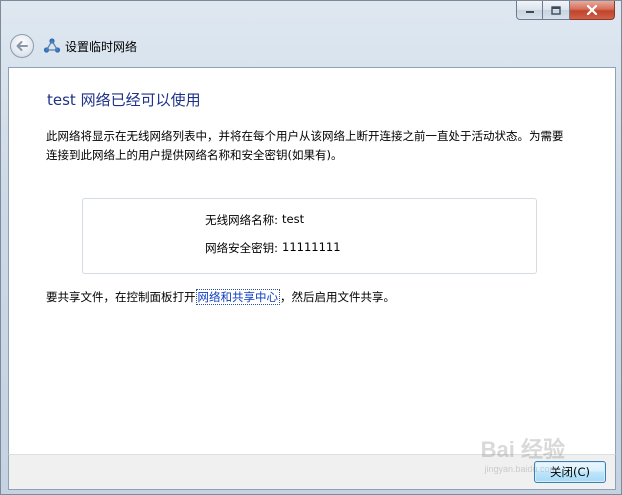 The height and width of the screenshot is (495, 622). What do you see at coordinates (337, 297) in the screenshot?
I see `share-suffix: ，然后启用文件共享。` at bounding box center [337, 297].